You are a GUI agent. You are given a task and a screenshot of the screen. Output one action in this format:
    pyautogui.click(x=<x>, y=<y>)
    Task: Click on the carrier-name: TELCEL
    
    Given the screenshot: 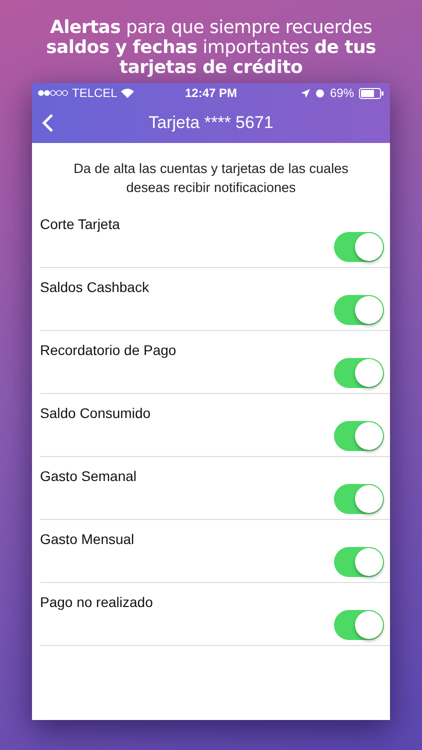 What is the action you would take?
    pyautogui.click(x=95, y=93)
    